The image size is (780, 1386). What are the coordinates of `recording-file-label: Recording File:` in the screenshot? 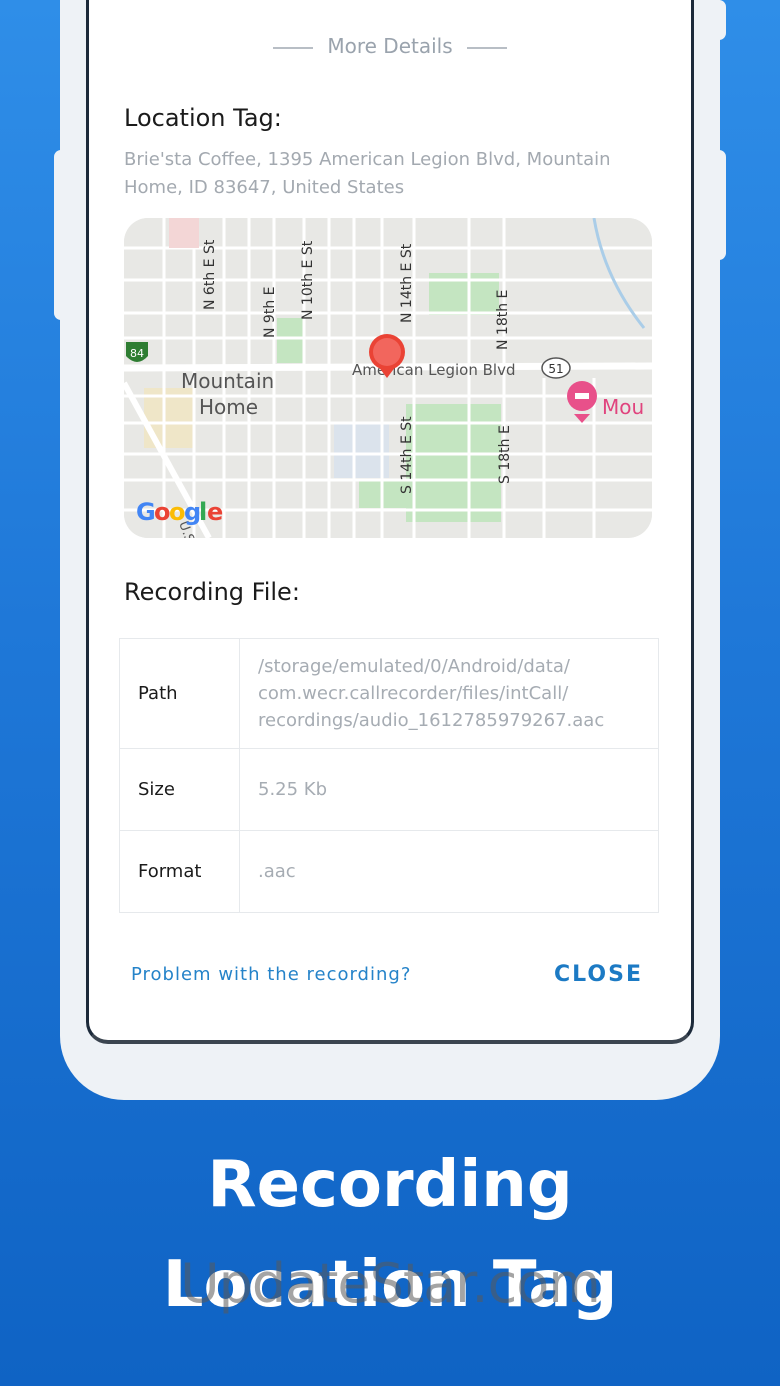 It's located at (212, 592).